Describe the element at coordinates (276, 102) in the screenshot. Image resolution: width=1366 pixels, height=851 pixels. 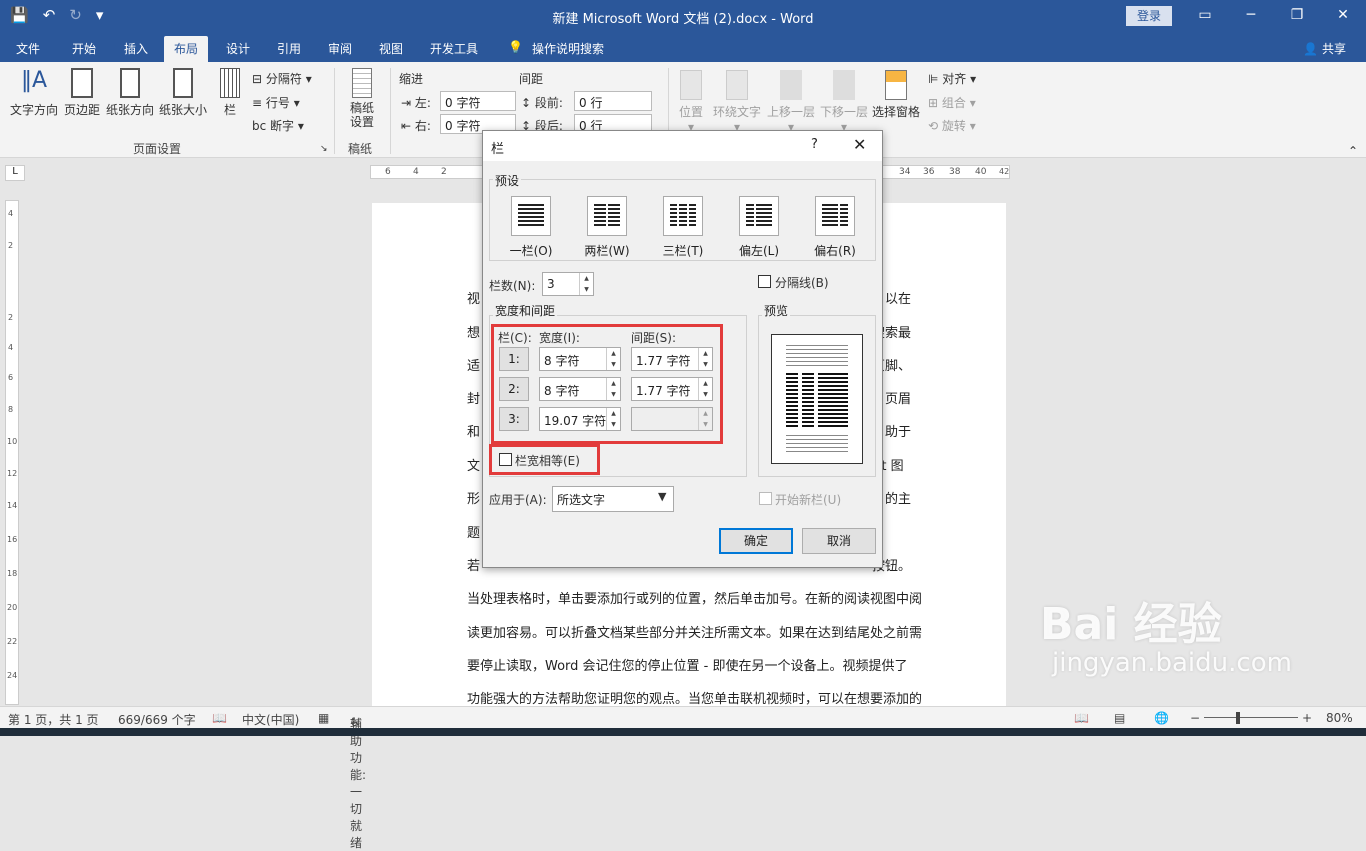
I see `line-numbers-button: ≡ 行号 ▾` at that location.